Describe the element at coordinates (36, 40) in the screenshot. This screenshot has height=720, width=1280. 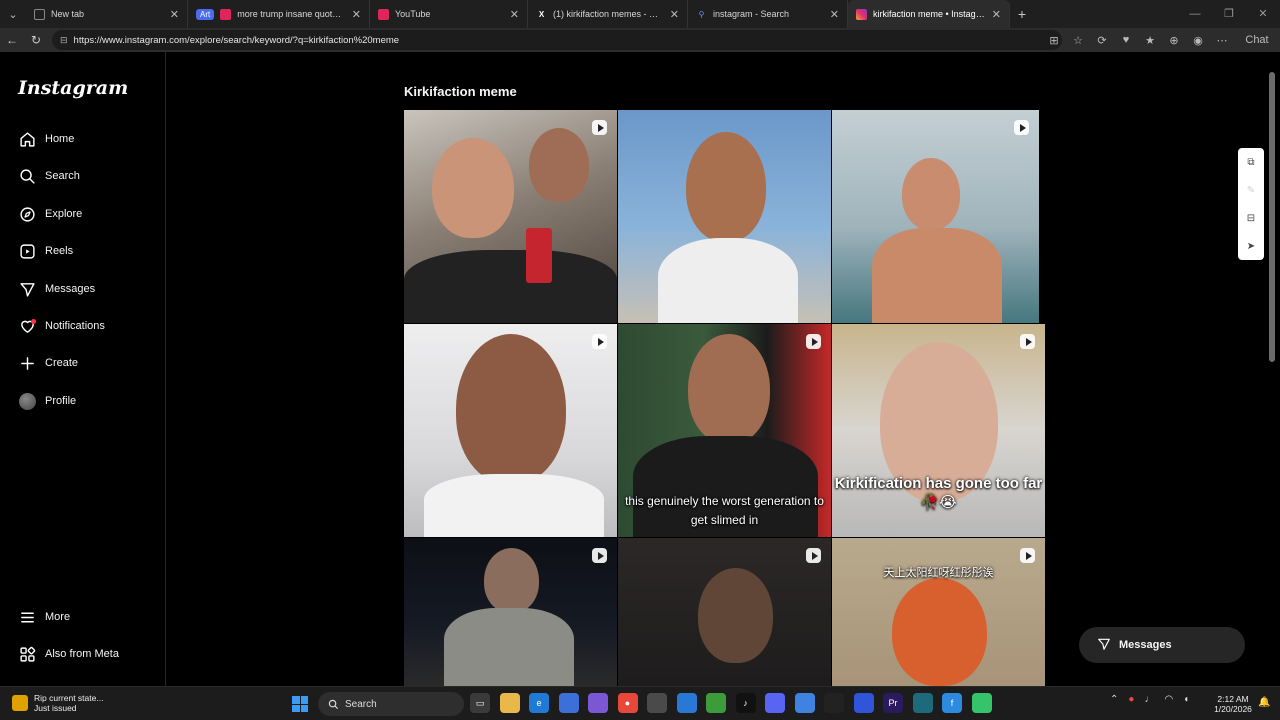
I see `refresh-icon: ↻` at that location.